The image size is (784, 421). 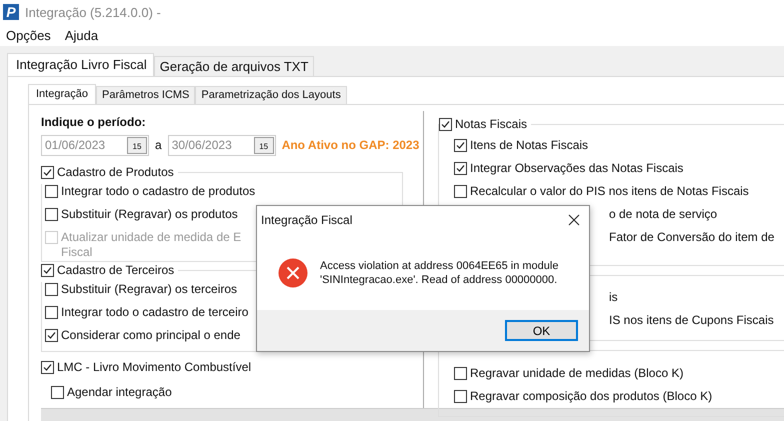 What do you see at coordinates (158, 145) in the screenshot?
I see `range-separator: a` at bounding box center [158, 145].